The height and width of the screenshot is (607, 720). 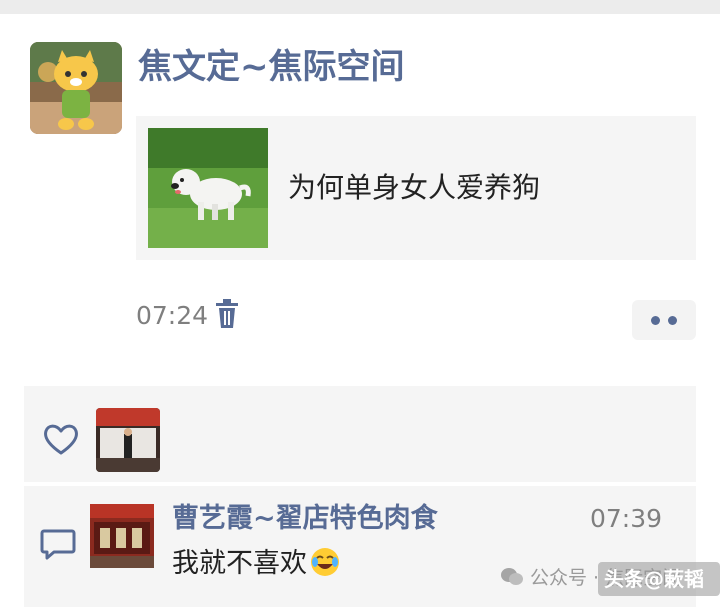 What do you see at coordinates (128, 440) in the screenshot?
I see `liker-avatar` at bounding box center [128, 440].